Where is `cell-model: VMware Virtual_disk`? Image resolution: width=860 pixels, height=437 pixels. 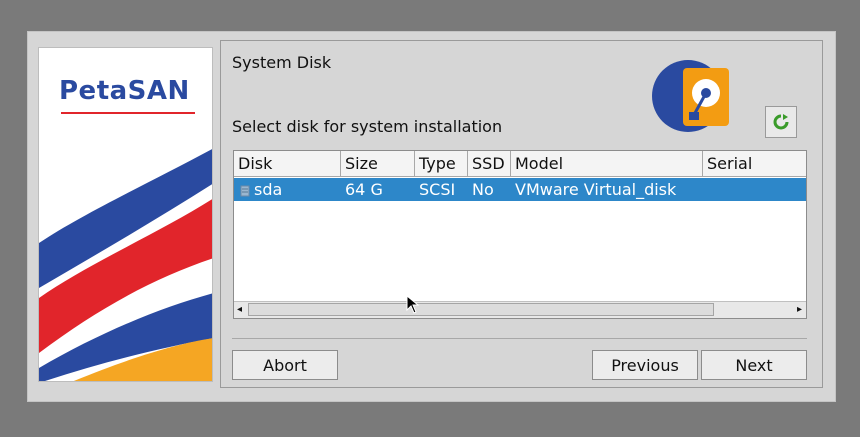
cell-model: VMware Virtual_disk is located at coordinates (596, 189).